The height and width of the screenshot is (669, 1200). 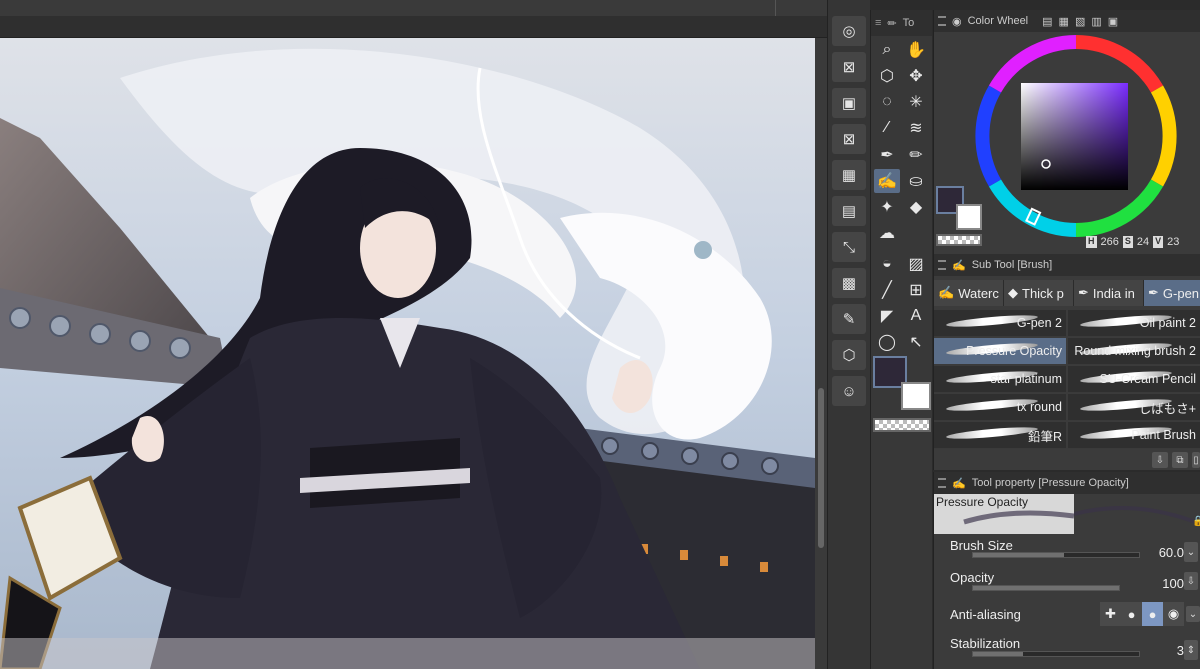 I want to click on approximate-color-tab-icon: ▥, so click(x=1096, y=21).